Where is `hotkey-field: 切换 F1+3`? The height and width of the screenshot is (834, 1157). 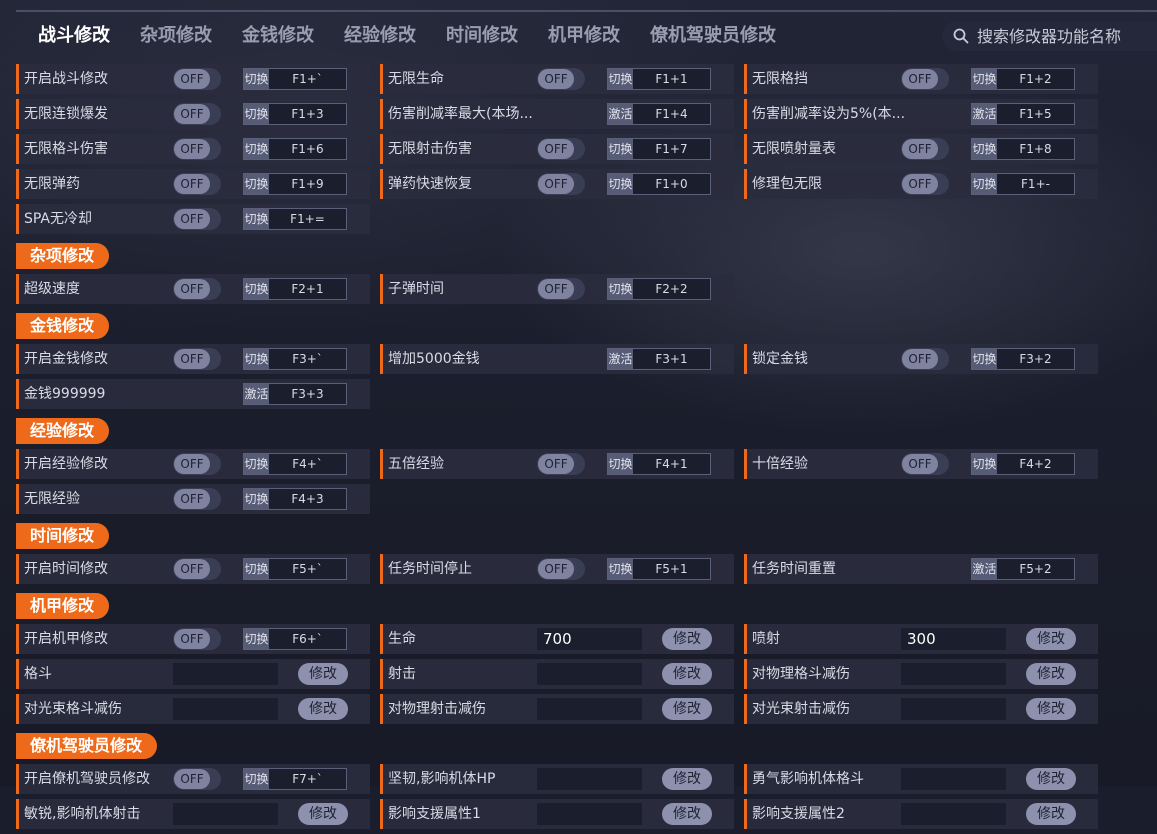 hotkey-field: 切换 F1+3 is located at coordinates (295, 114).